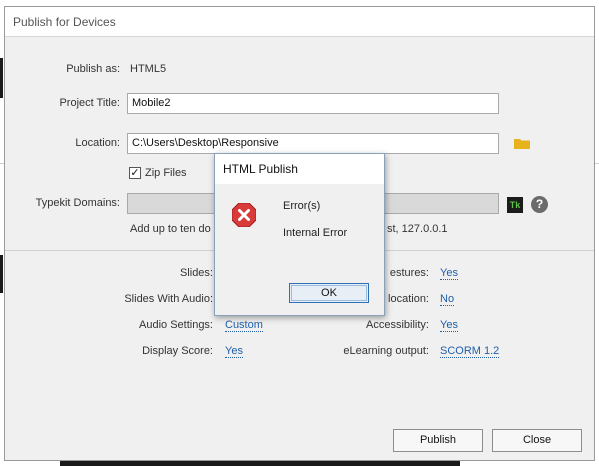 The image size is (599, 466). What do you see at coordinates (470, 351) in the screenshot?
I see `elearning-output-link: SCORM 1.2` at bounding box center [470, 351].